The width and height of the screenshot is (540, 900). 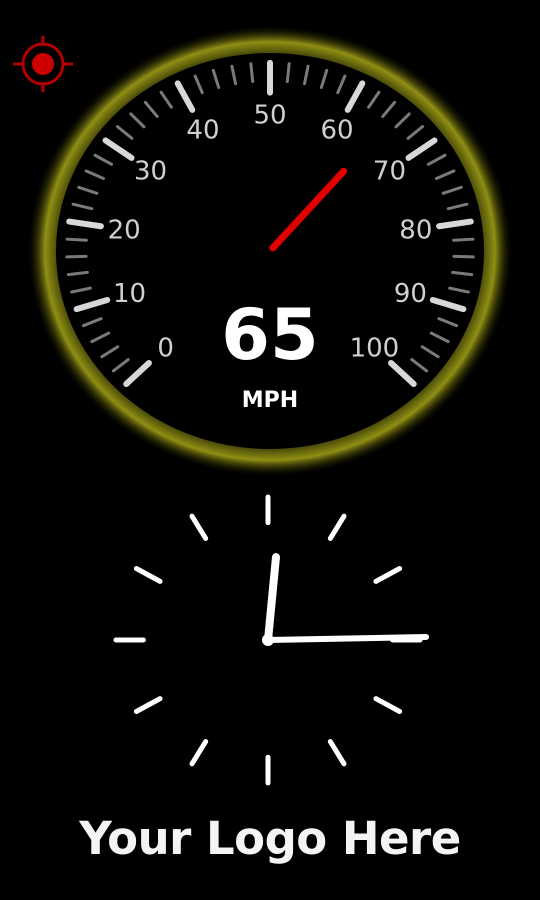 I want to click on scale-label: 10, so click(x=129, y=294).